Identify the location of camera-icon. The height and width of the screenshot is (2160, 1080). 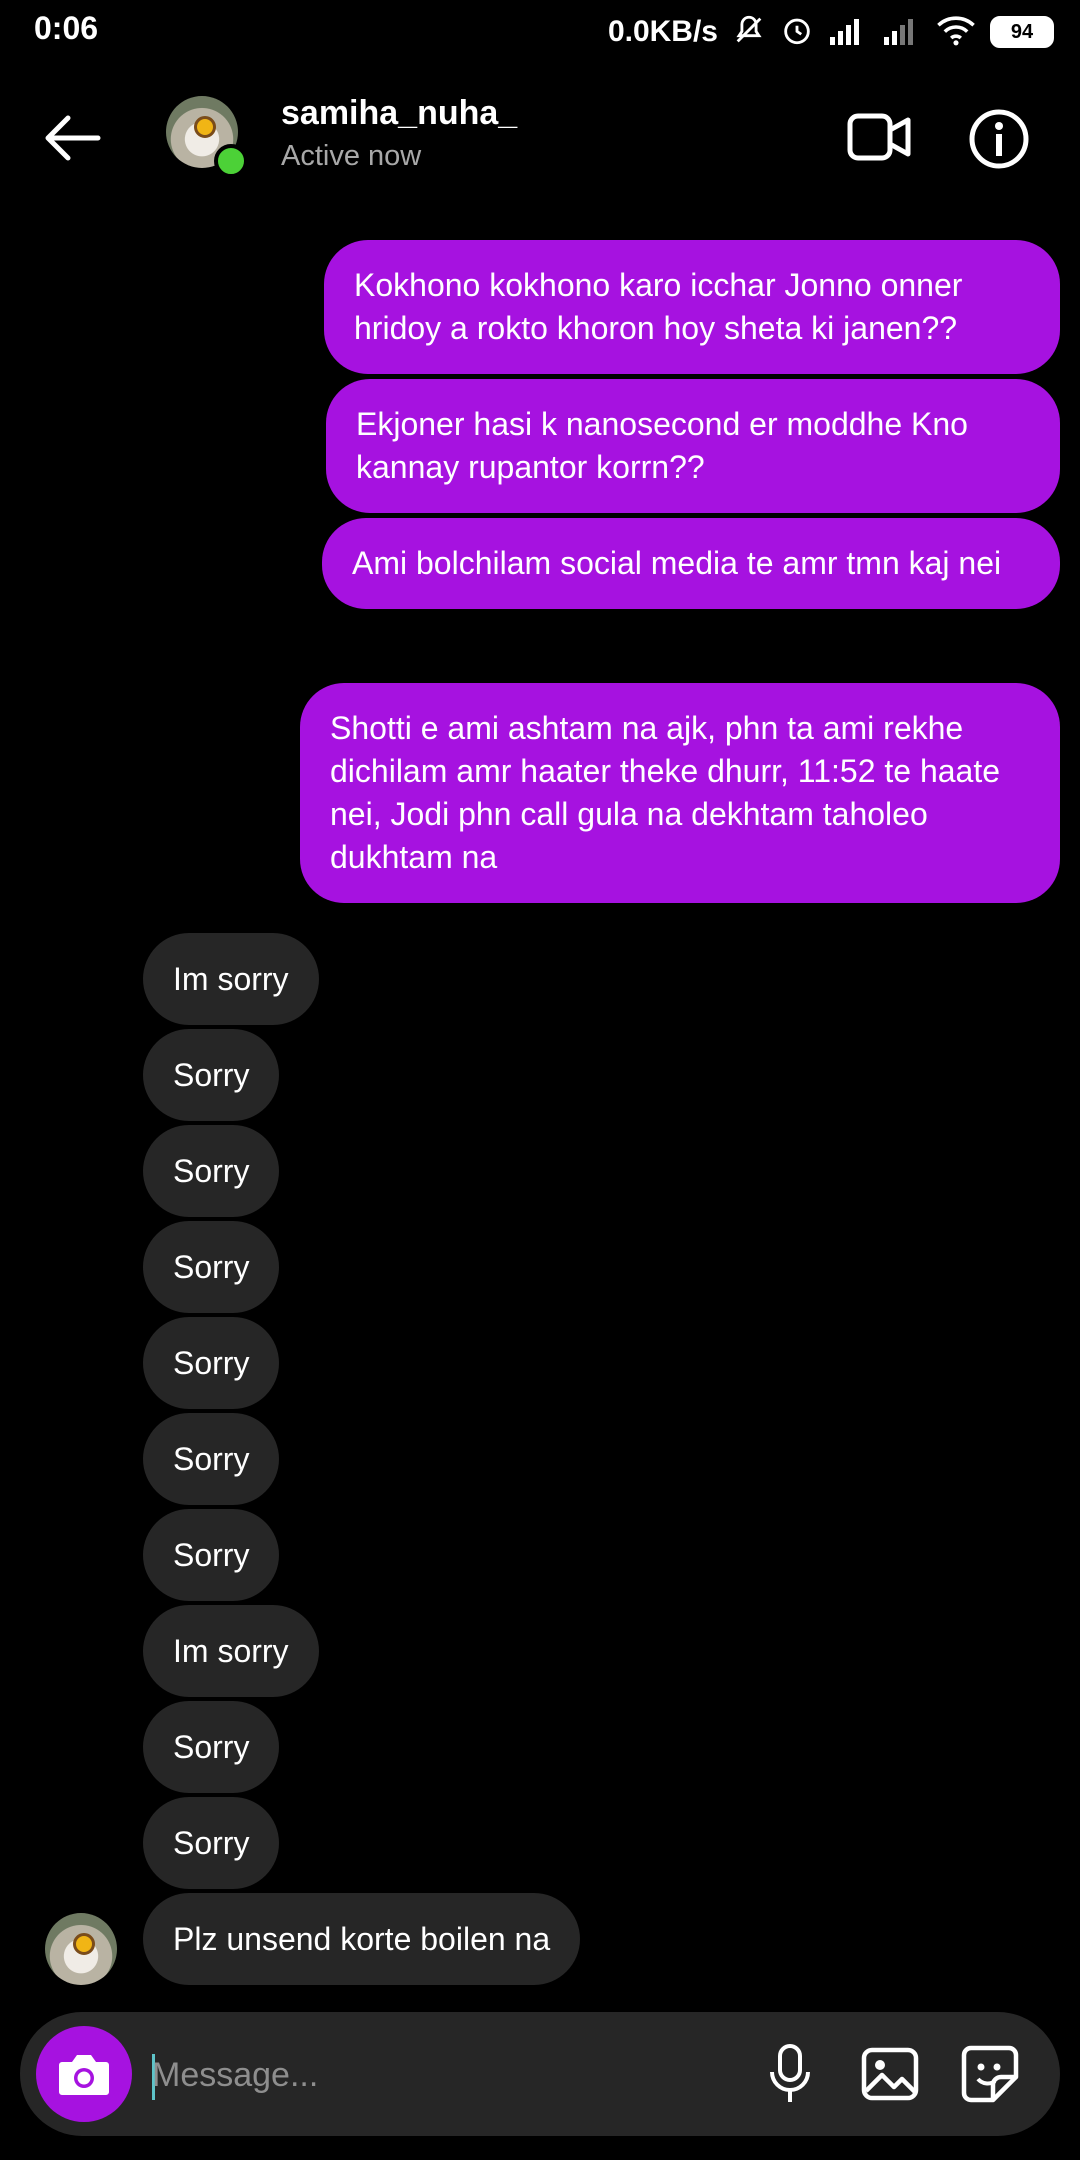
(84, 2074).